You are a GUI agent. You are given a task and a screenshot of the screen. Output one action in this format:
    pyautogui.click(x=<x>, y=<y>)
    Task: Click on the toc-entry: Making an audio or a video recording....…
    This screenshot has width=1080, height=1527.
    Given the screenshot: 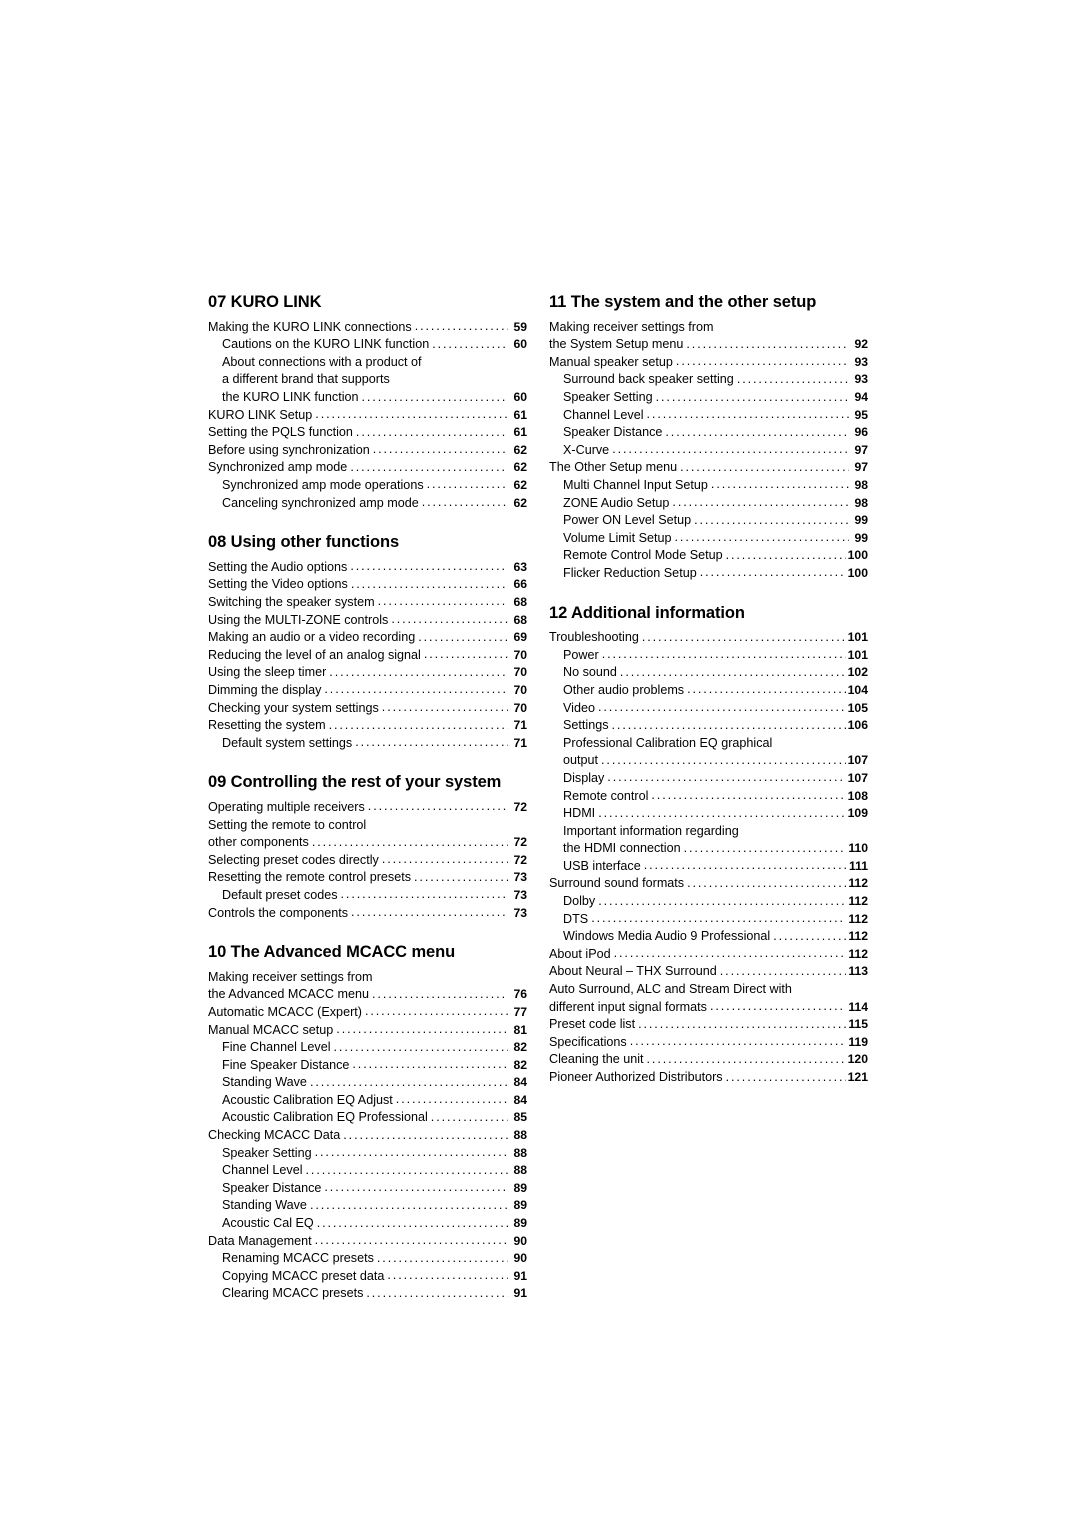 What is the action you would take?
    pyautogui.click(x=367, y=638)
    